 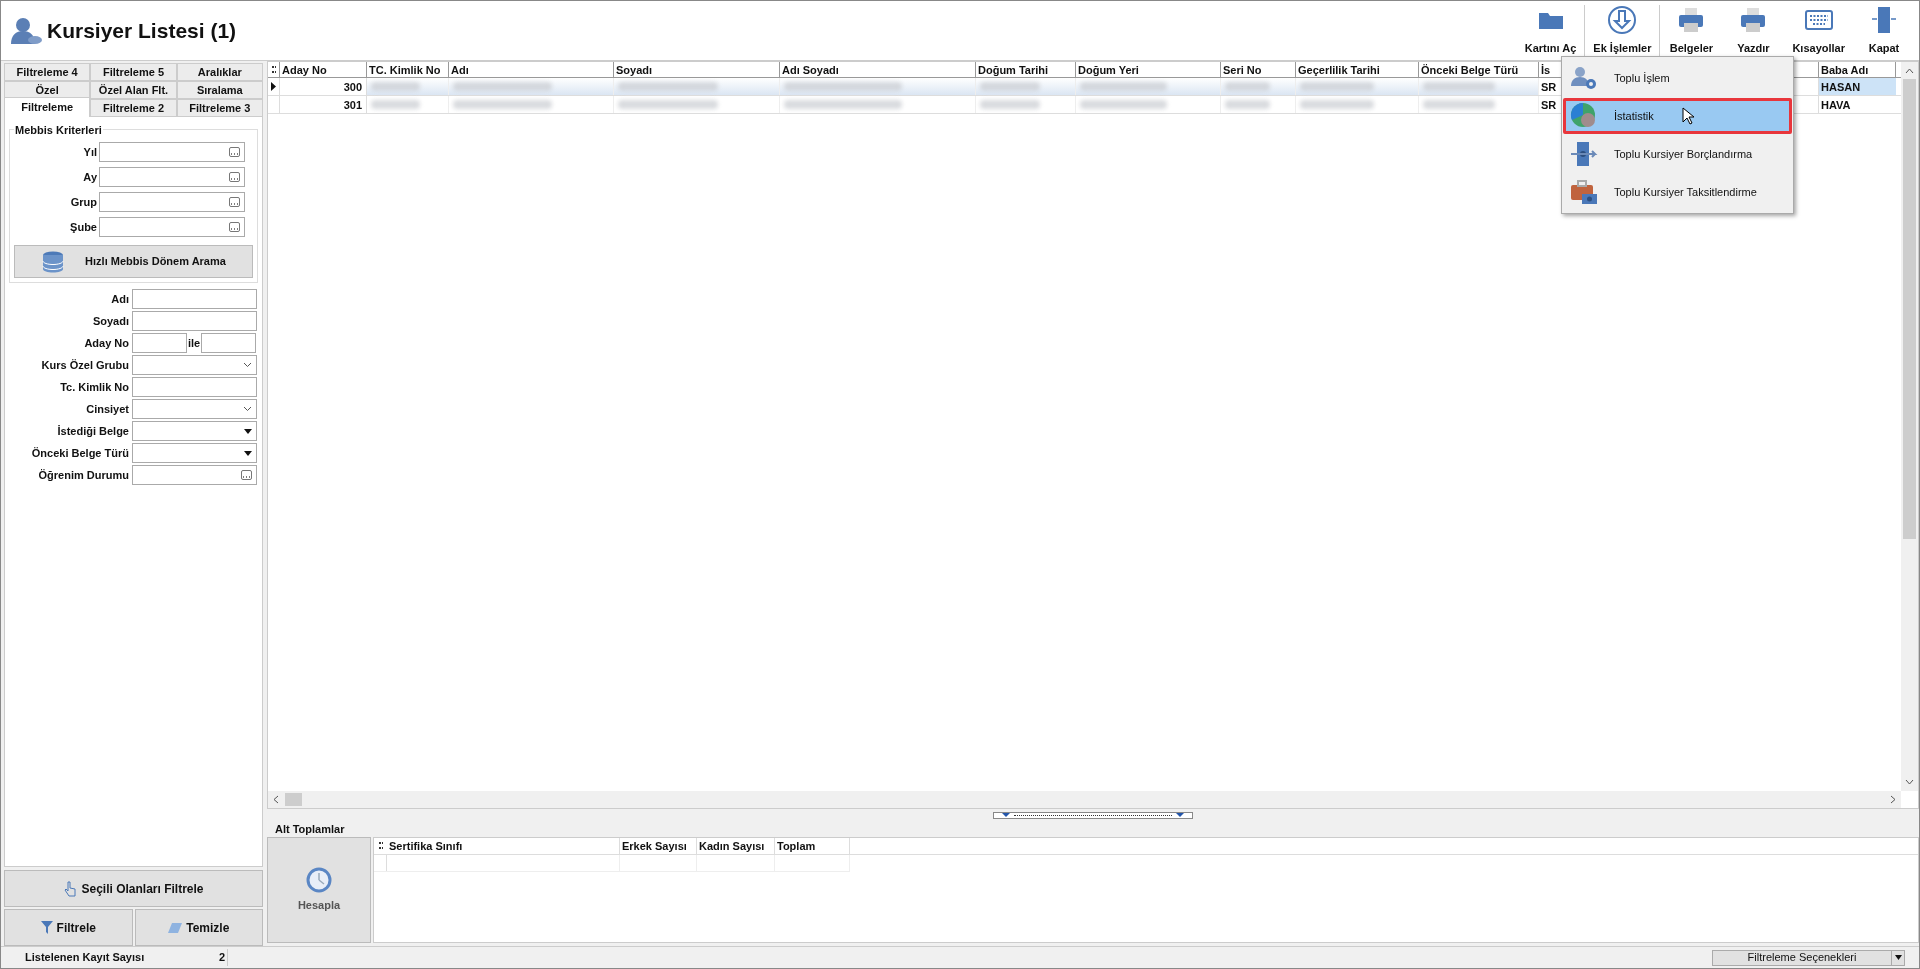 What do you see at coordinates (53, 261) in the screenshot?
I see `database-icon` at bounding box center [53, 261].